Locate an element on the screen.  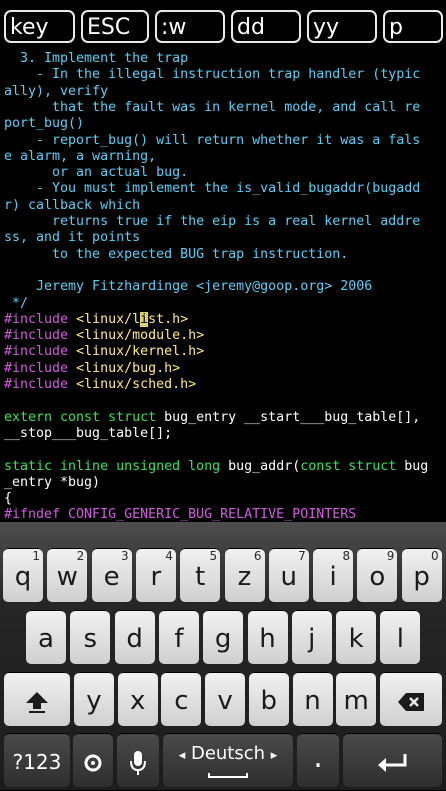
key-label: e is located at coordinates (111, 577).